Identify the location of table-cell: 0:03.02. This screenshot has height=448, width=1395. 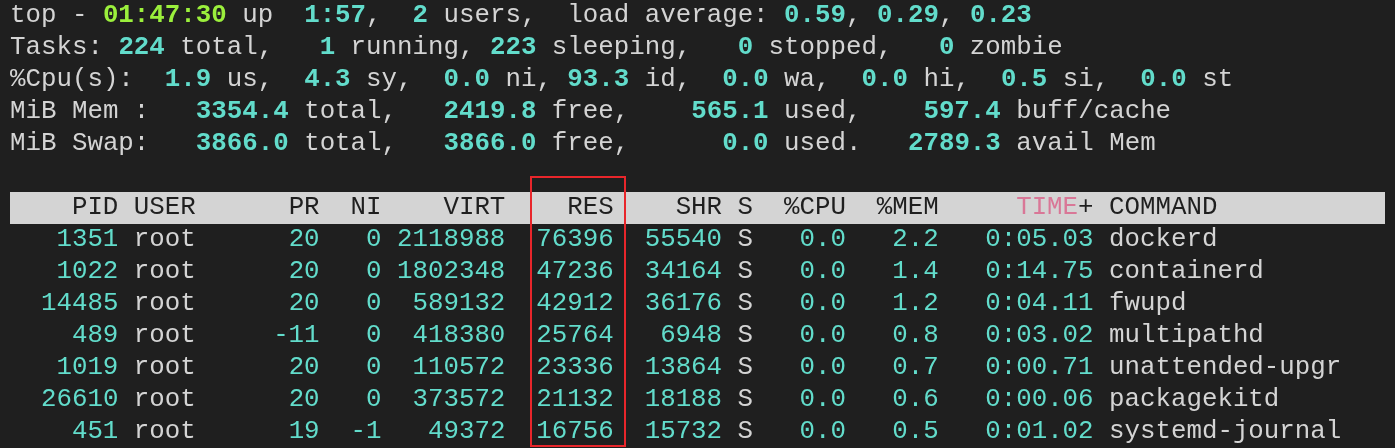
(1039, 336).